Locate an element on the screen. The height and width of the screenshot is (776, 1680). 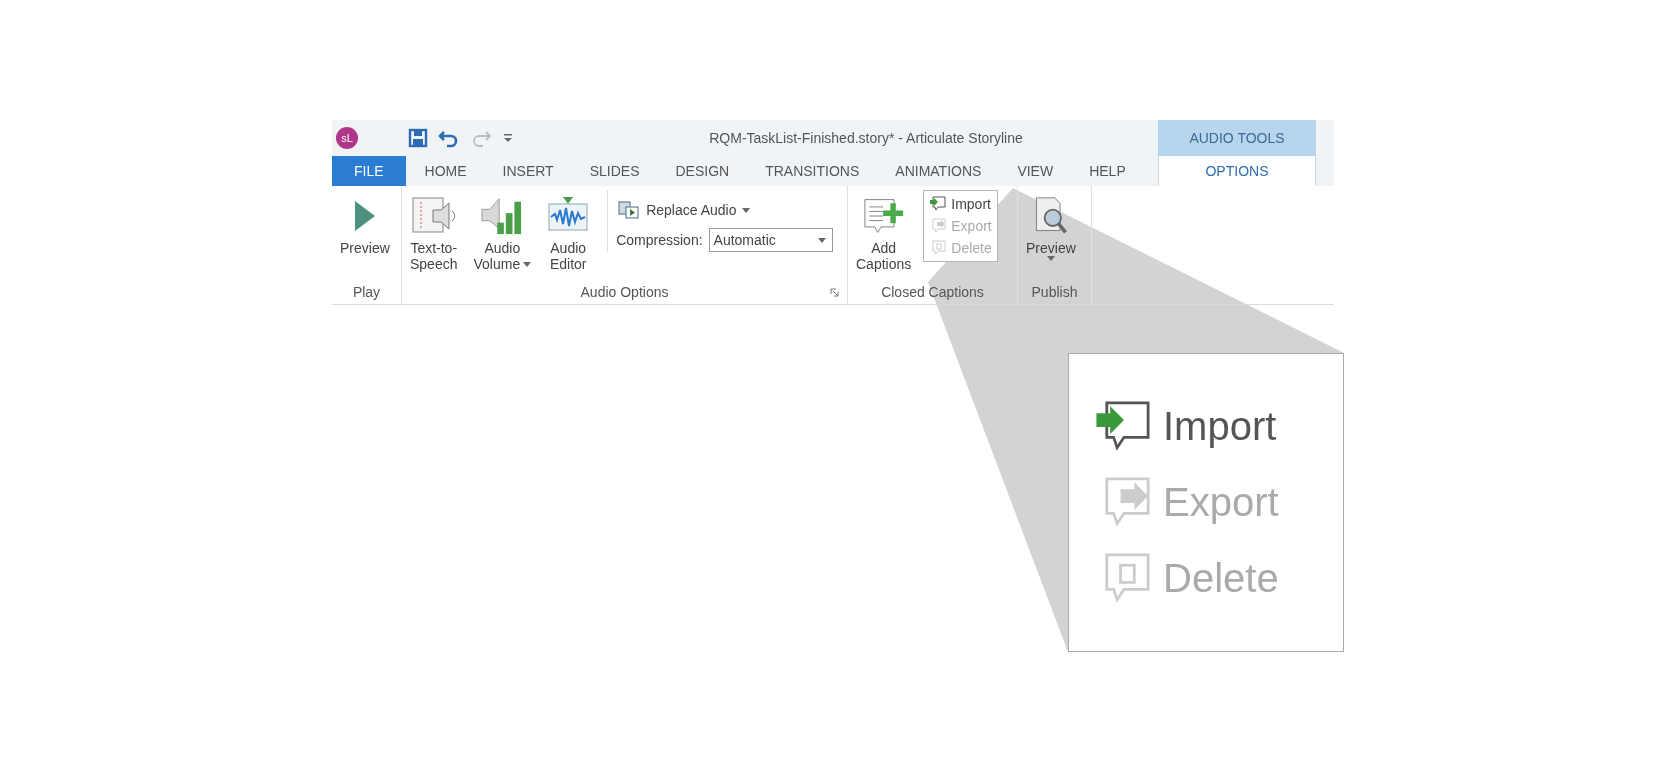
dialog-launcher-icon is located at coordinates (834, 292).